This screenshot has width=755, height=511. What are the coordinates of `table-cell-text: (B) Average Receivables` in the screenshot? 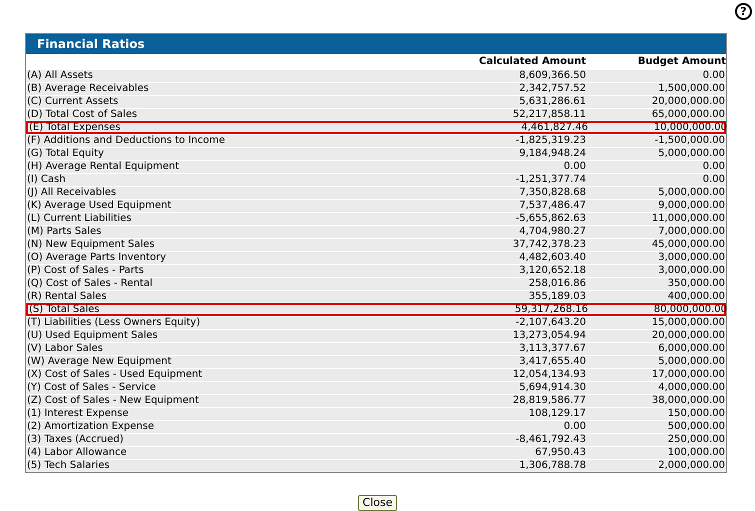 It's located at (88, 89).